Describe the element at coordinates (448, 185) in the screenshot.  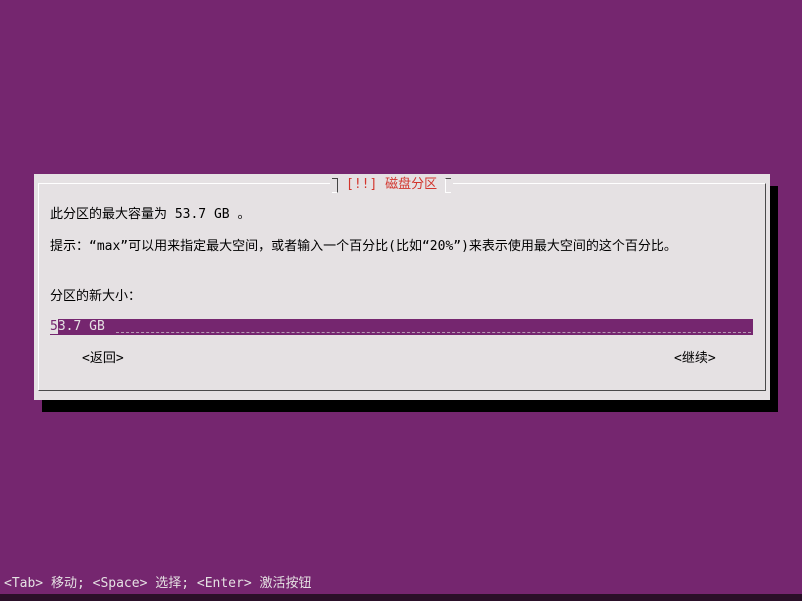
I see `title-bracket-right` at that location.